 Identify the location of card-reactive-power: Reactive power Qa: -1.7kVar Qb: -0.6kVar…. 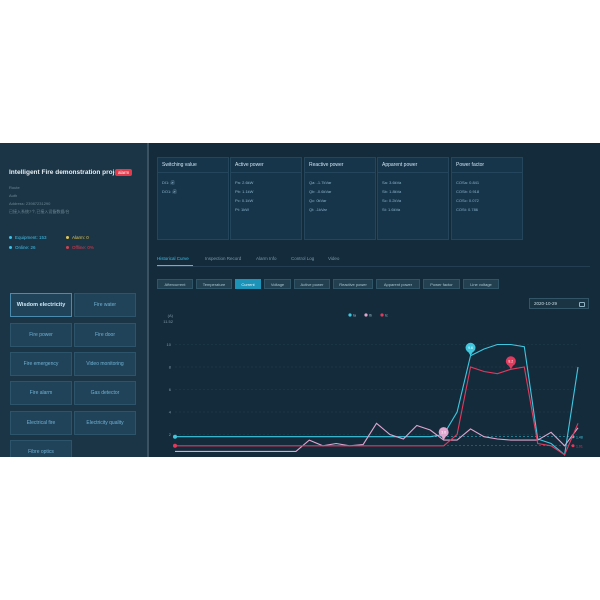
(340, 198).